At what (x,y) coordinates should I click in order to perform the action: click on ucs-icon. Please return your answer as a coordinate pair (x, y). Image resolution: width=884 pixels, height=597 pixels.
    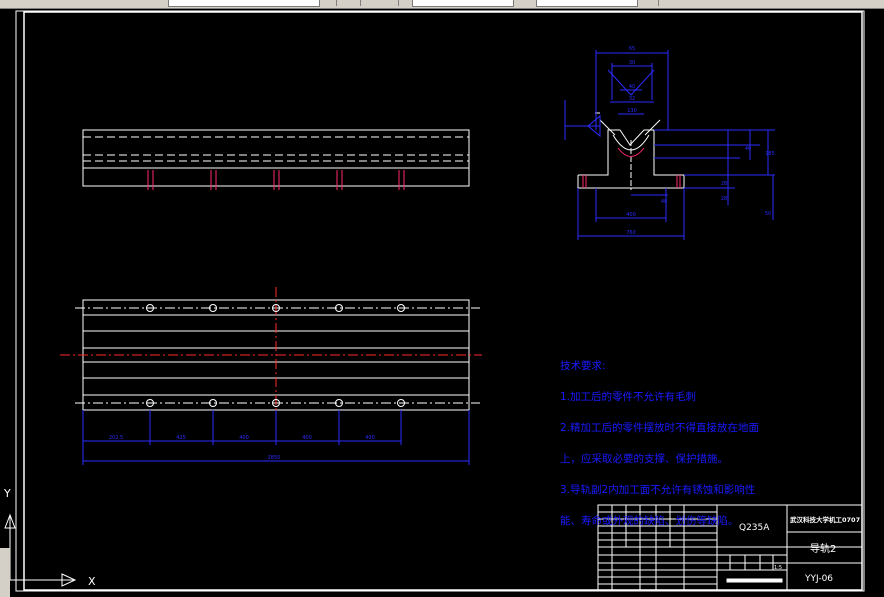
    Looking at the image, I should click on (39, 550).